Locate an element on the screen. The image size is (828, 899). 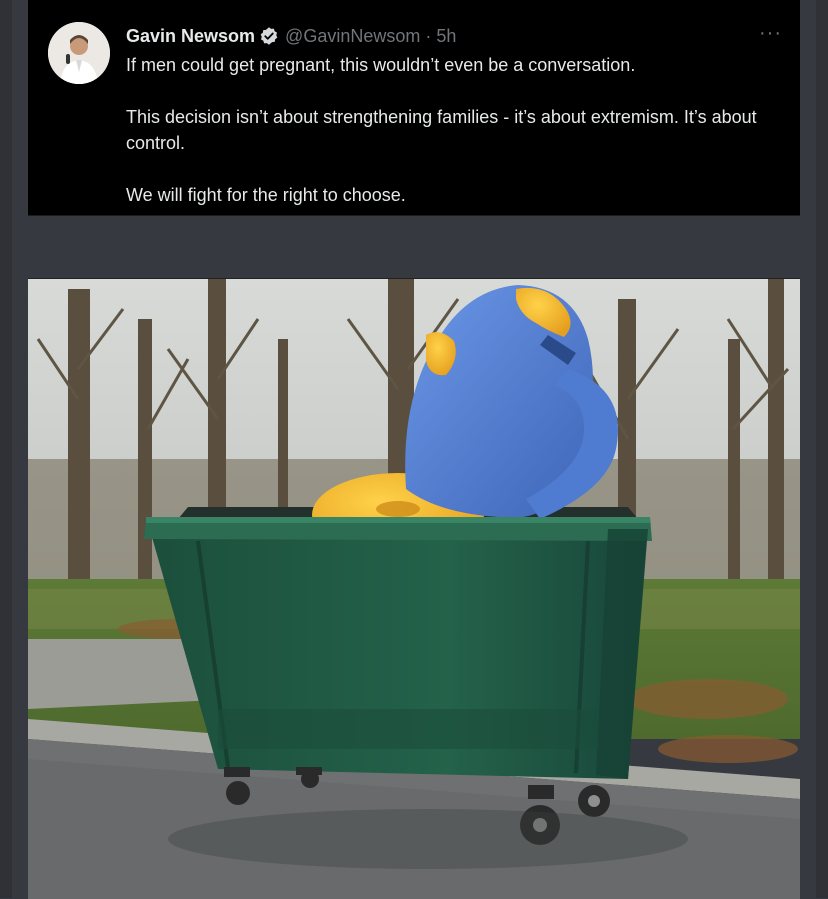
more-options-icon: ··· is located at coordinates (770, 33).